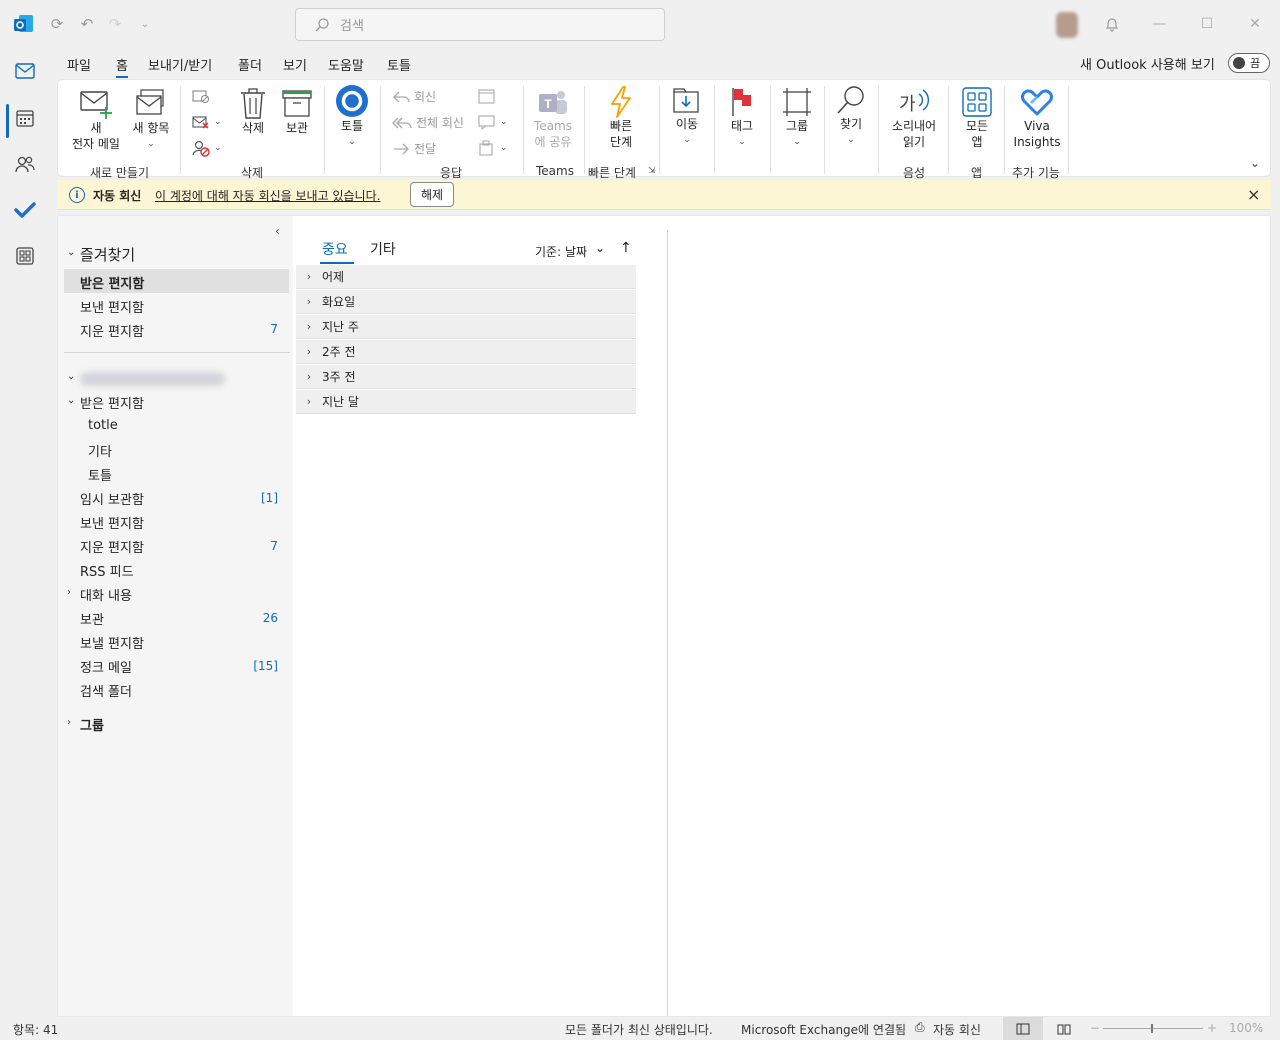 The width and height of the screenshot is (1280, 1040). I want to click on folder-sent: 보낸 편지함, so click(112, 522).